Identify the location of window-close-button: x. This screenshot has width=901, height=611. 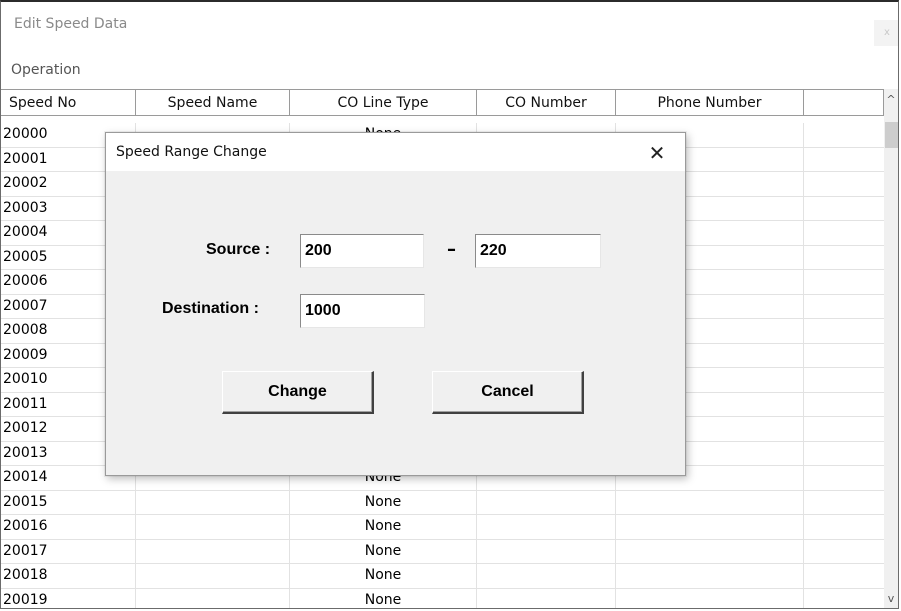
(886, 33).